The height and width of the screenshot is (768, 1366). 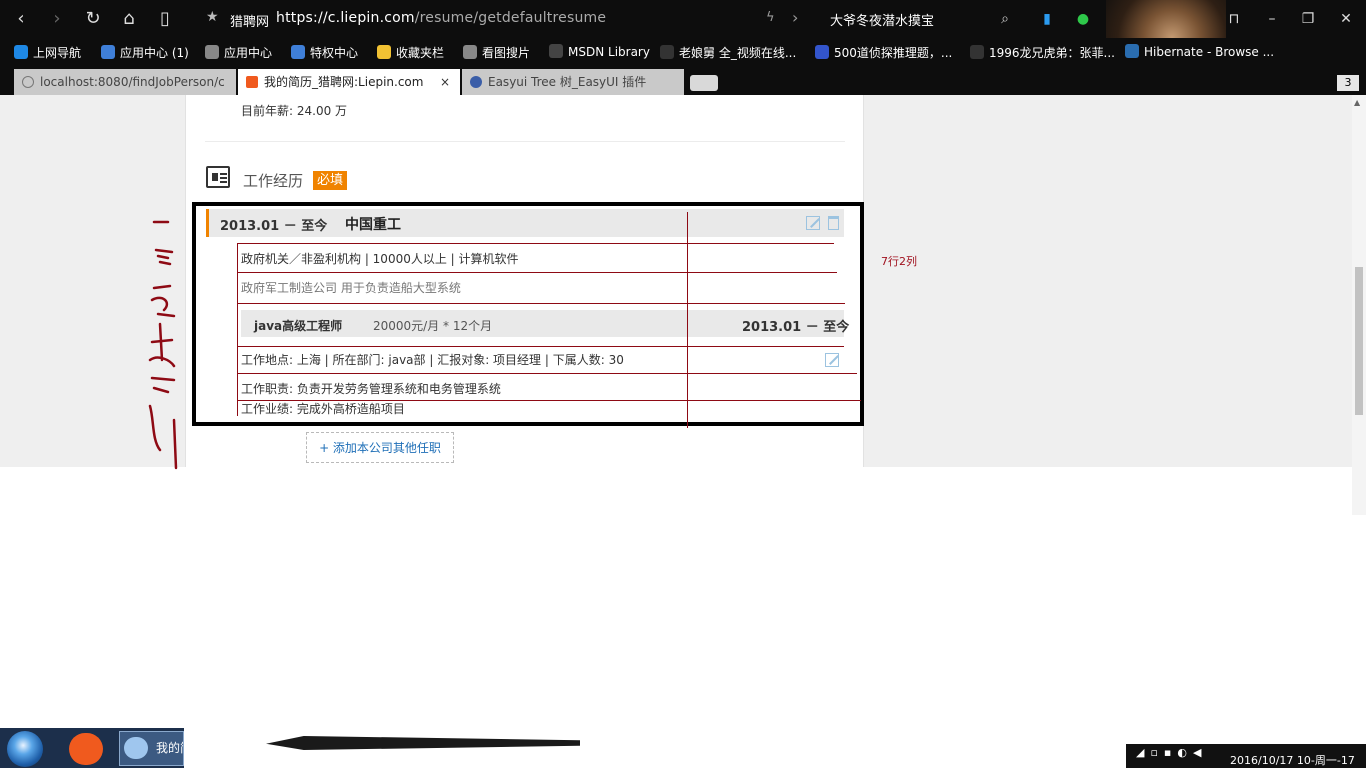 What do you see at coordinates (129, 19) in the screenshot?
I see `home-icon: ⌂` at bounding box center [129, 19].